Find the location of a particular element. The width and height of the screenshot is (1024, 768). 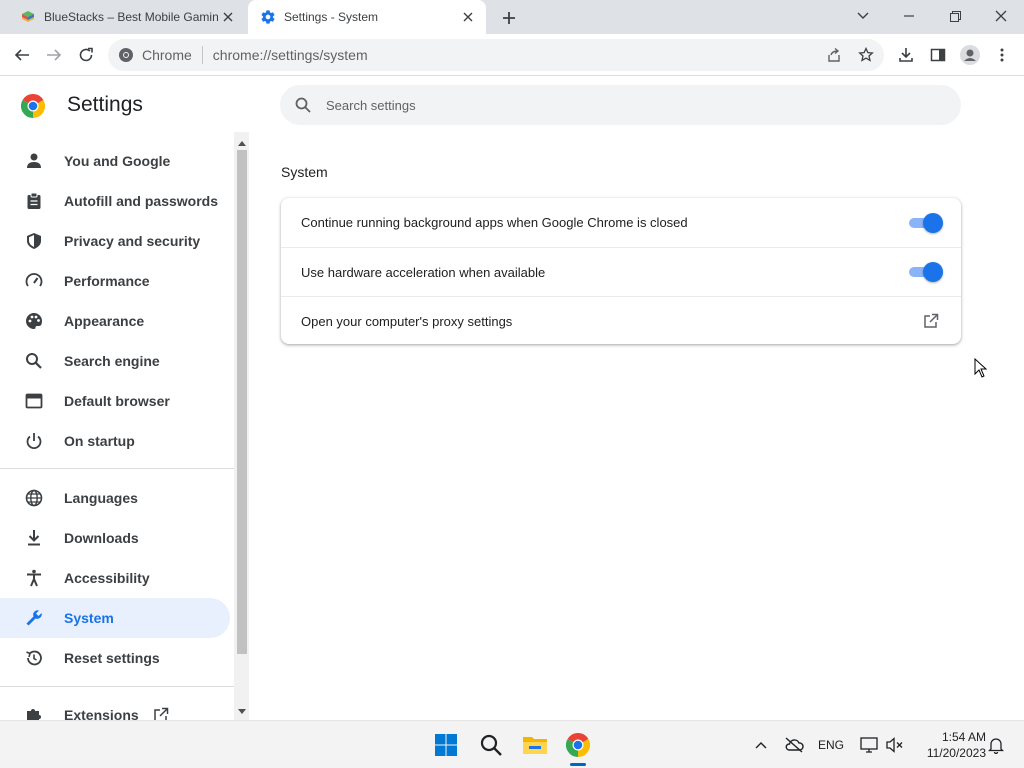

chrome-logo-icon is located at coordinates (33, 105).